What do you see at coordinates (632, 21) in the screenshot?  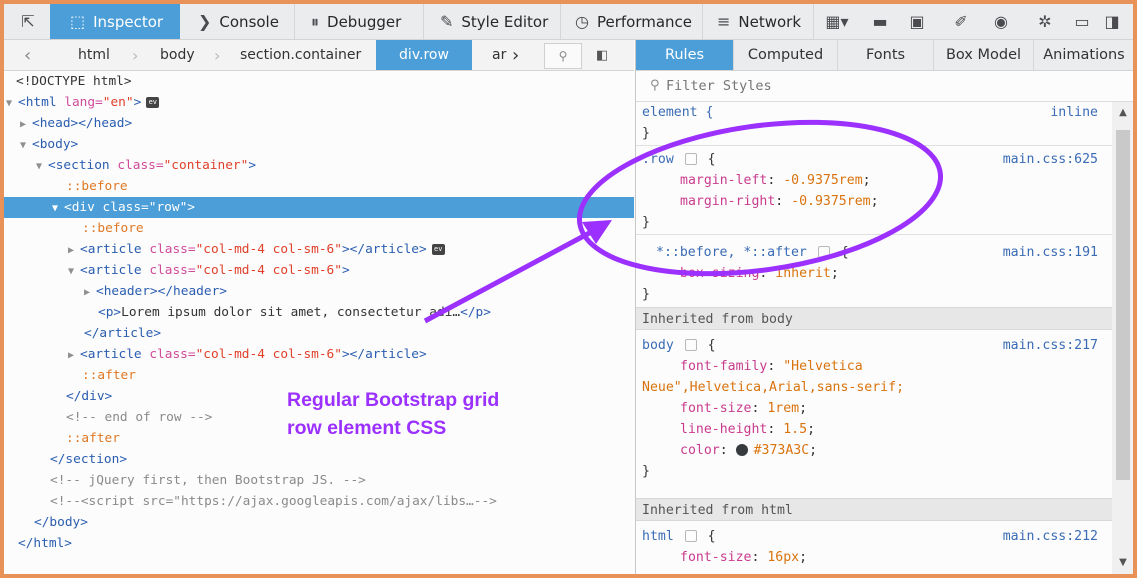 I see `tab-performance: ◷ Performance` at bounding box center [632, 21].